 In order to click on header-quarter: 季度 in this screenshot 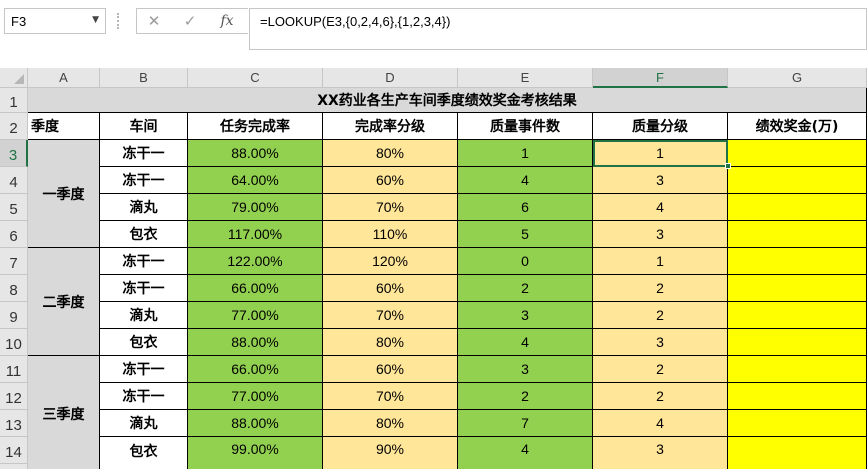, I will do `click(64, 126)`.